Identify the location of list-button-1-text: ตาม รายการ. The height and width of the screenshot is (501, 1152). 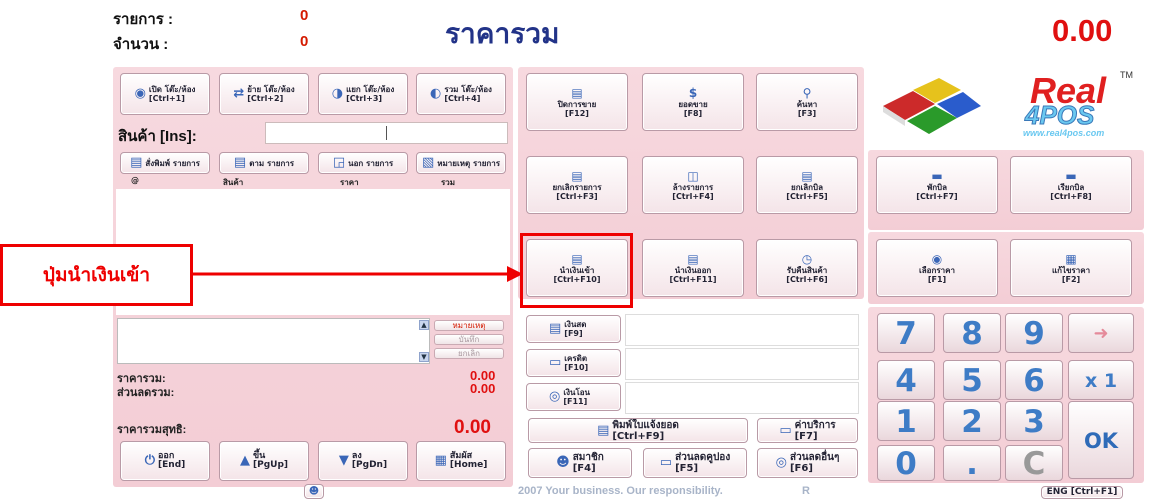
(271, 163).